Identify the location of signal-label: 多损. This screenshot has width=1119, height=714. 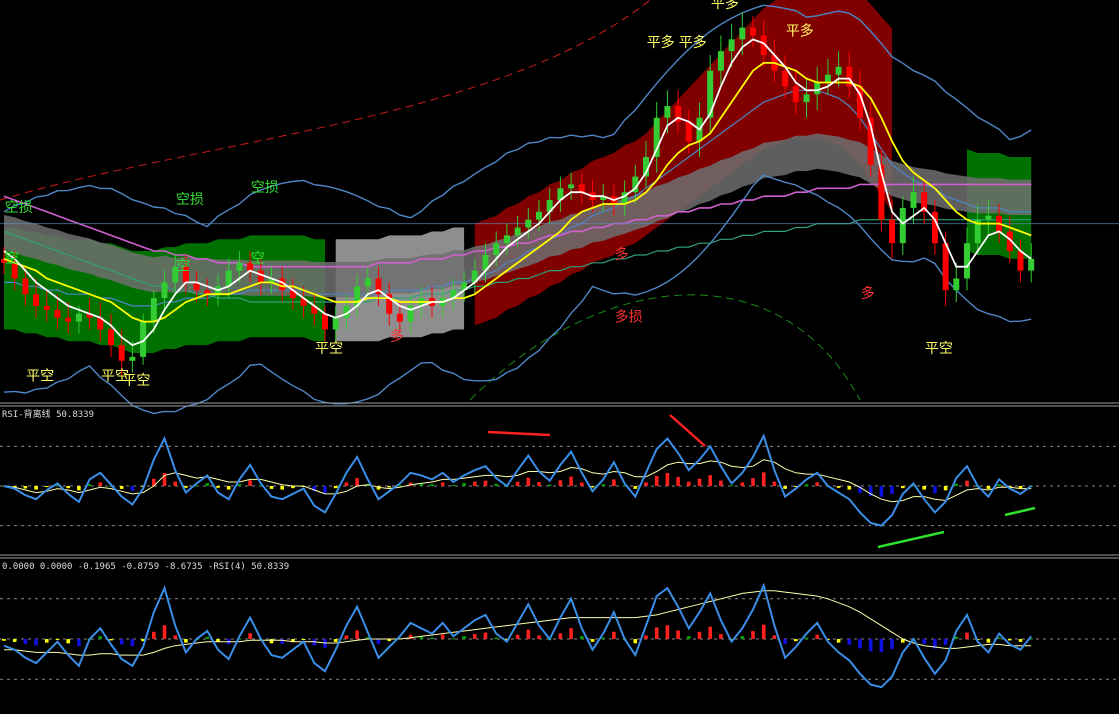
(629, 317).